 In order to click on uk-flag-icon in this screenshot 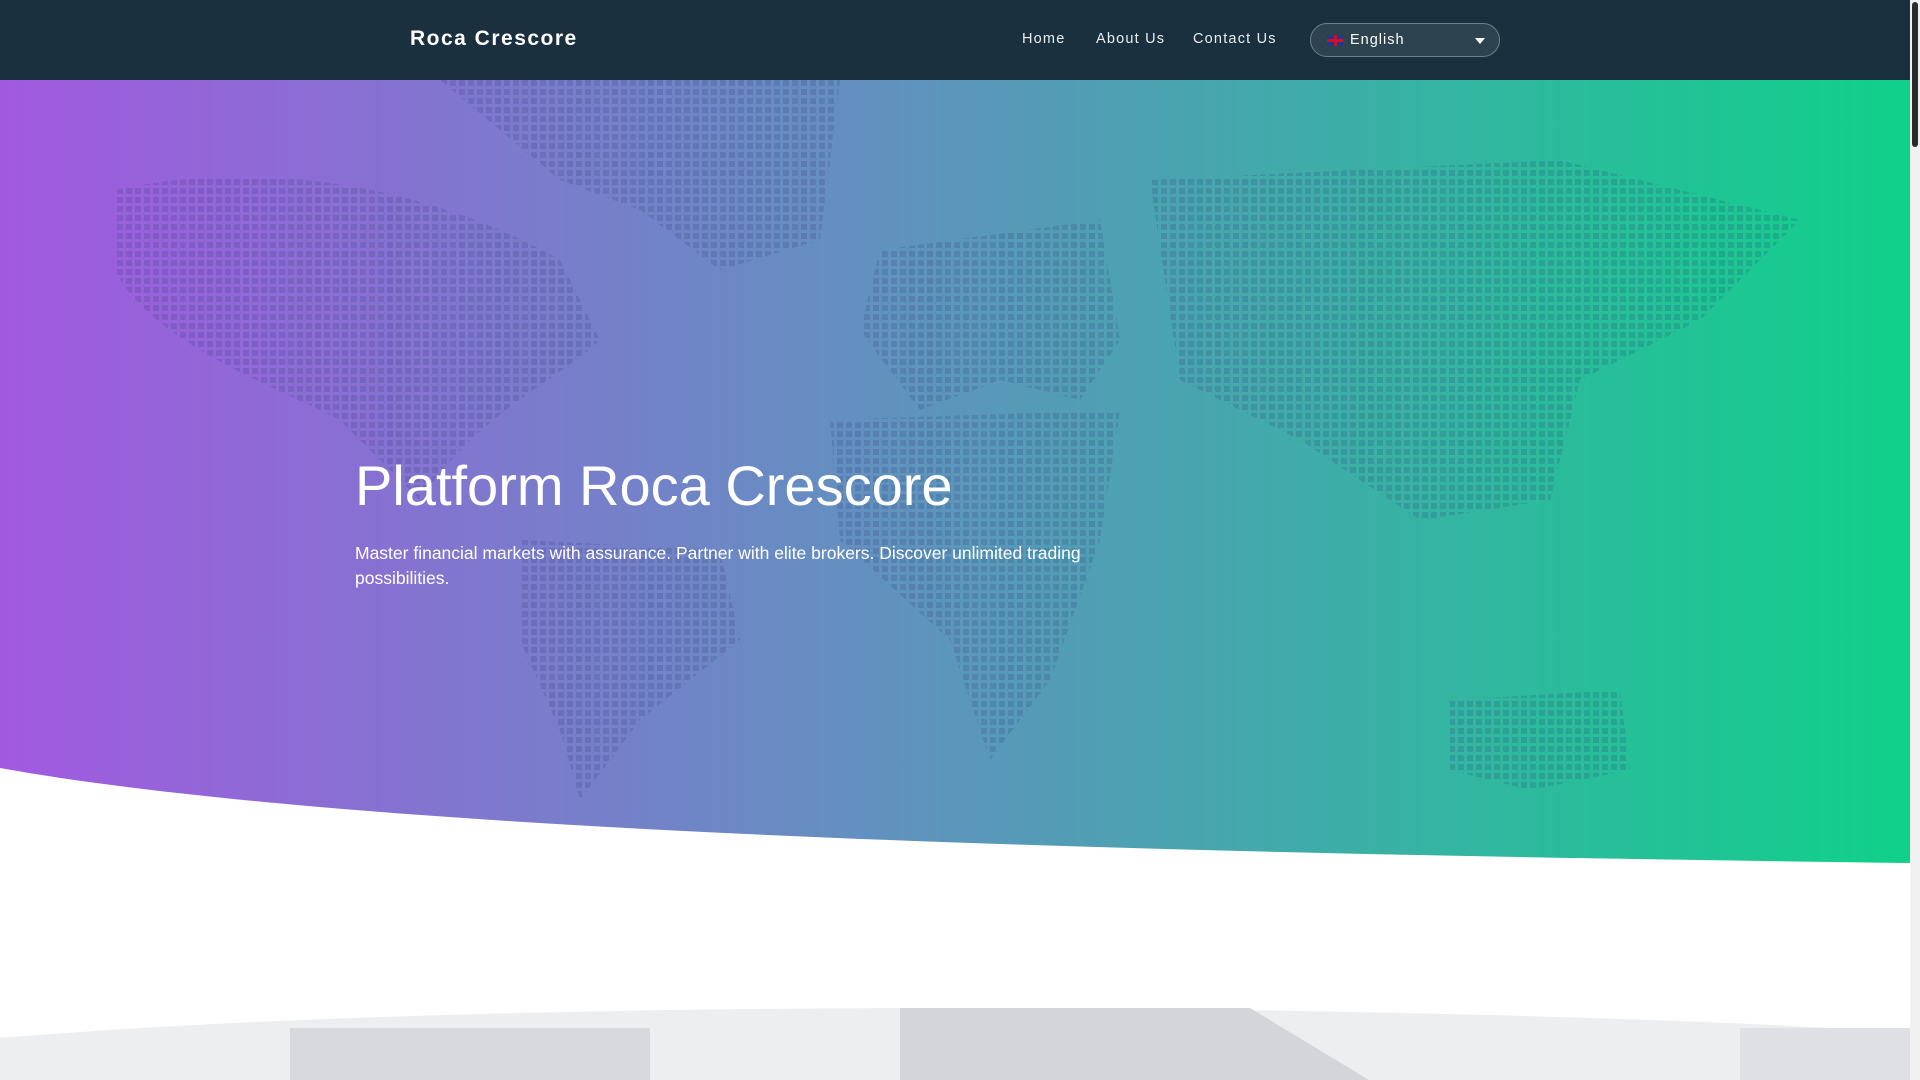, I will do `click(1335, 40)`.